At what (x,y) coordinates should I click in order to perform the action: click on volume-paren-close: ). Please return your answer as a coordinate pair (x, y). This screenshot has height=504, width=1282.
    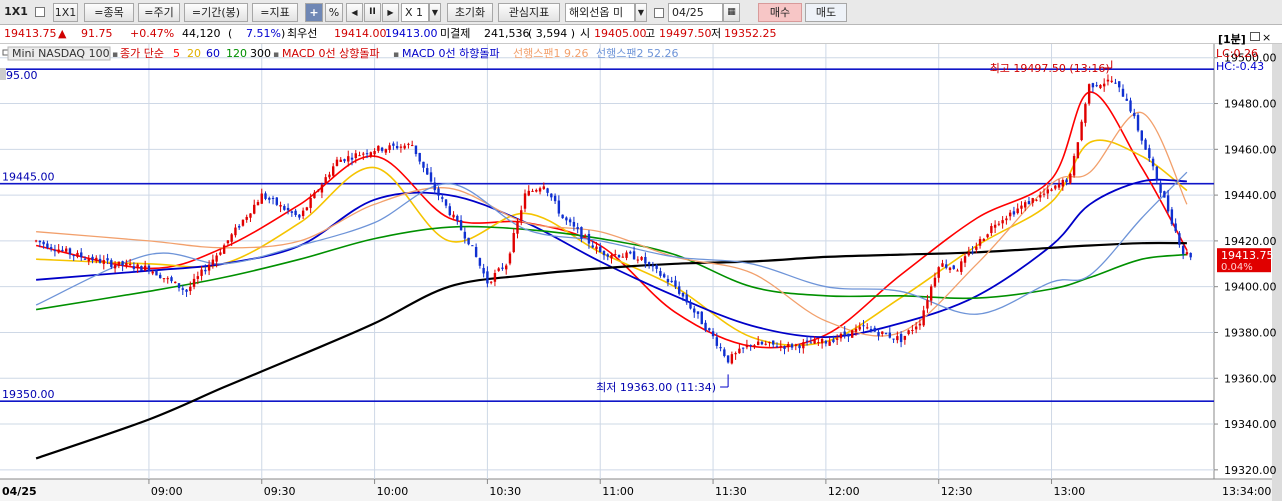
    Looking at the image, I should click on (283, 33).